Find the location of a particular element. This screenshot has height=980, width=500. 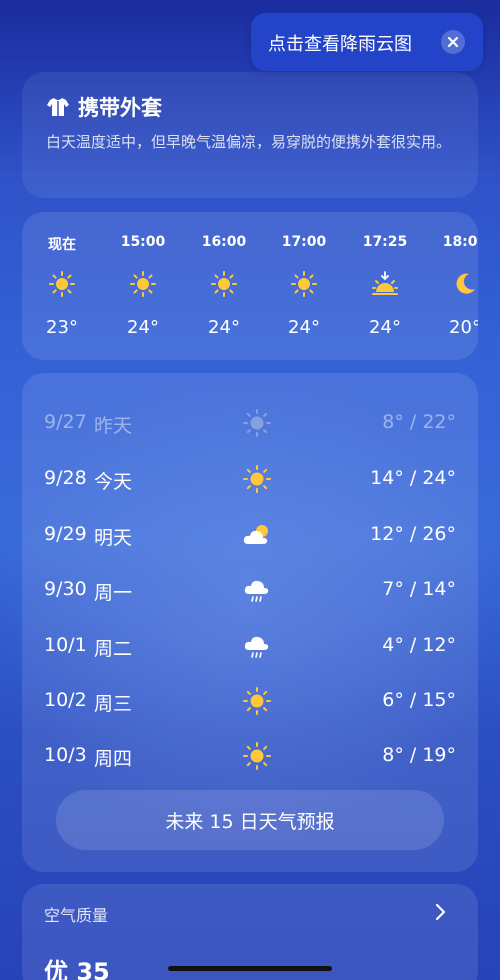

day-name: 周三 is located at coordinates (113, 704).